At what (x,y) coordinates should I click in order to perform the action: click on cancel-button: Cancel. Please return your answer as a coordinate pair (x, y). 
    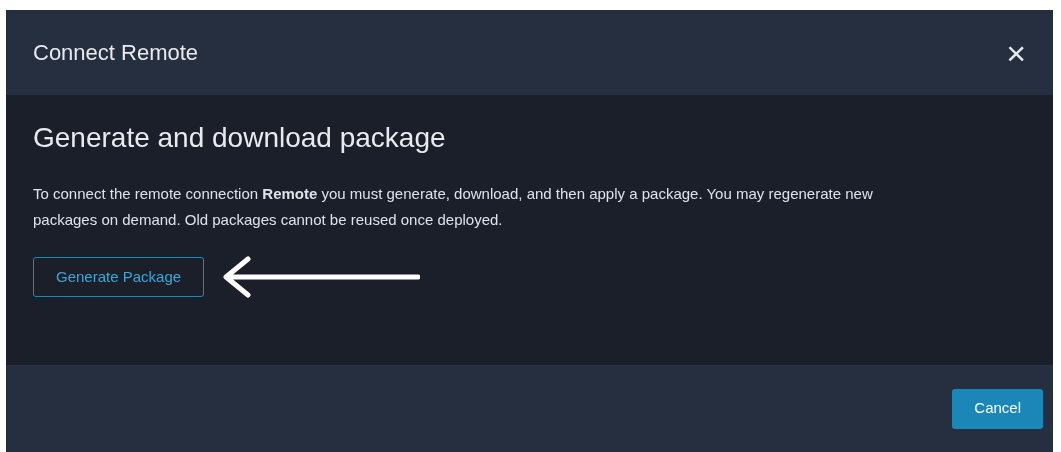
    Looking at the image, I should click on (997, 408).